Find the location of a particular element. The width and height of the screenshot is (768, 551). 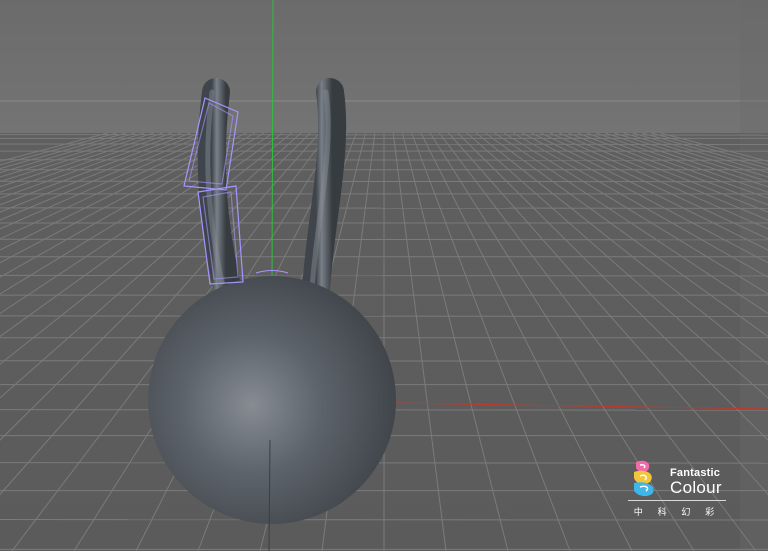

watermark-subtitle: Colour is located at coordinates (696, 487).